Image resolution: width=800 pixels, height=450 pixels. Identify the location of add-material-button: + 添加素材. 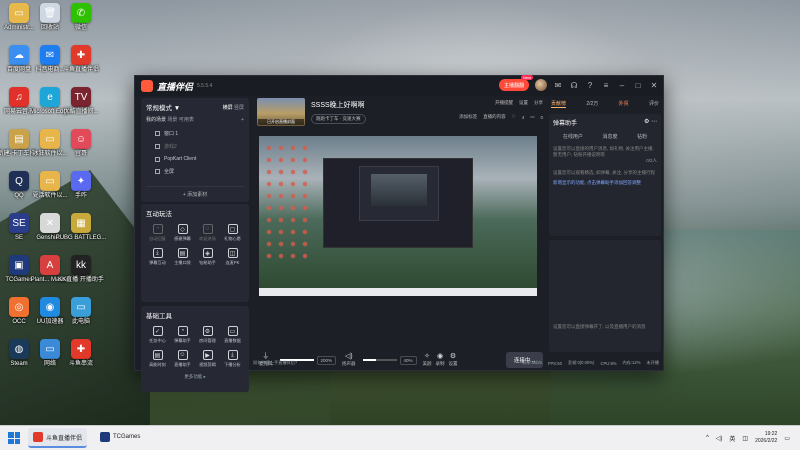
(195, 192).